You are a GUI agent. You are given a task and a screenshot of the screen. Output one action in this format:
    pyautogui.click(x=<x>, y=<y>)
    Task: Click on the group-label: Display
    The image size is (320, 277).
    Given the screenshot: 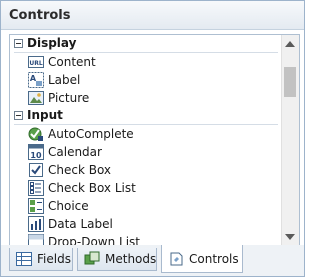 What is the action you would take?
    pyautogui.click(x=52, y=43)
    